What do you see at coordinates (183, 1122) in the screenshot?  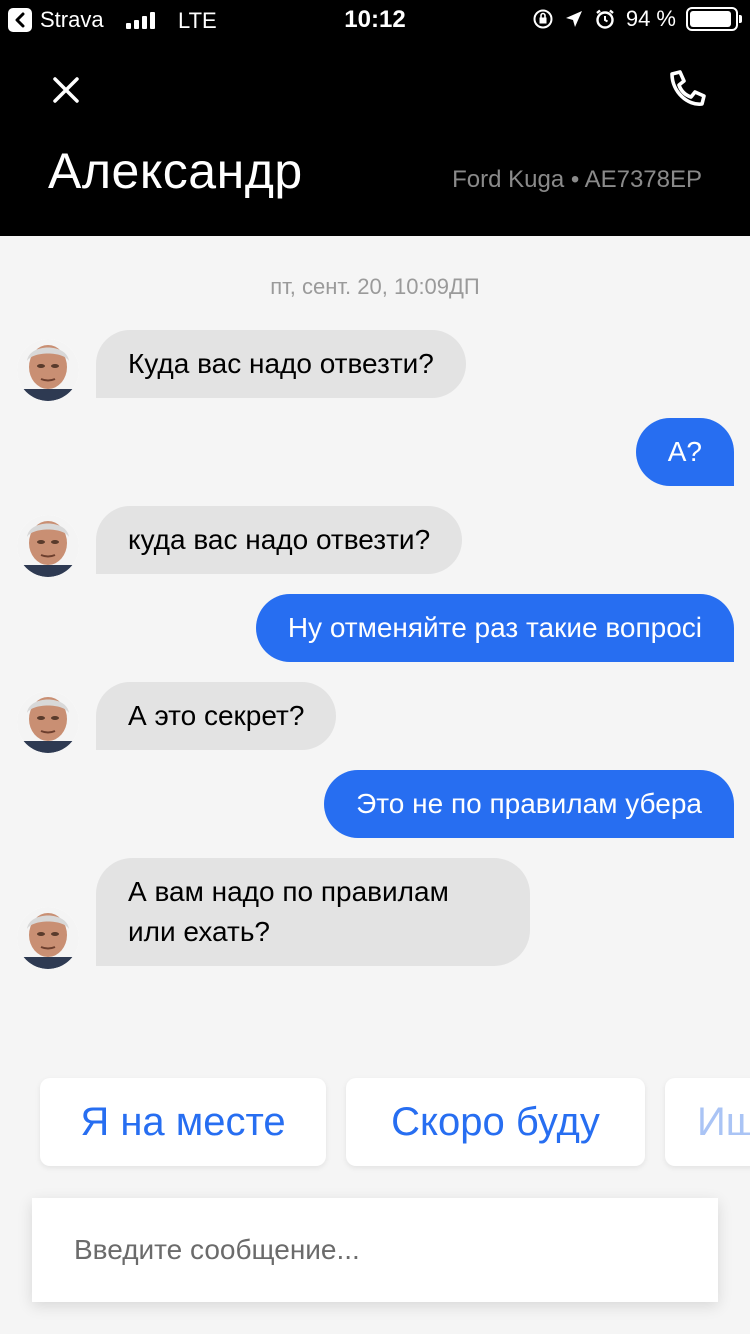 I see `quick-reply-button: Я на месте` at bounding box center [183, 1122].